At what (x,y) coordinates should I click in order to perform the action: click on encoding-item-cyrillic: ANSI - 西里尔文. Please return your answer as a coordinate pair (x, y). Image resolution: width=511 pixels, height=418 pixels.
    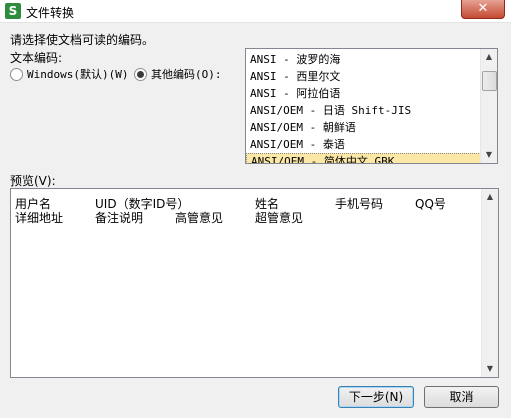
    Looking at the image, I should click on (363, 76).